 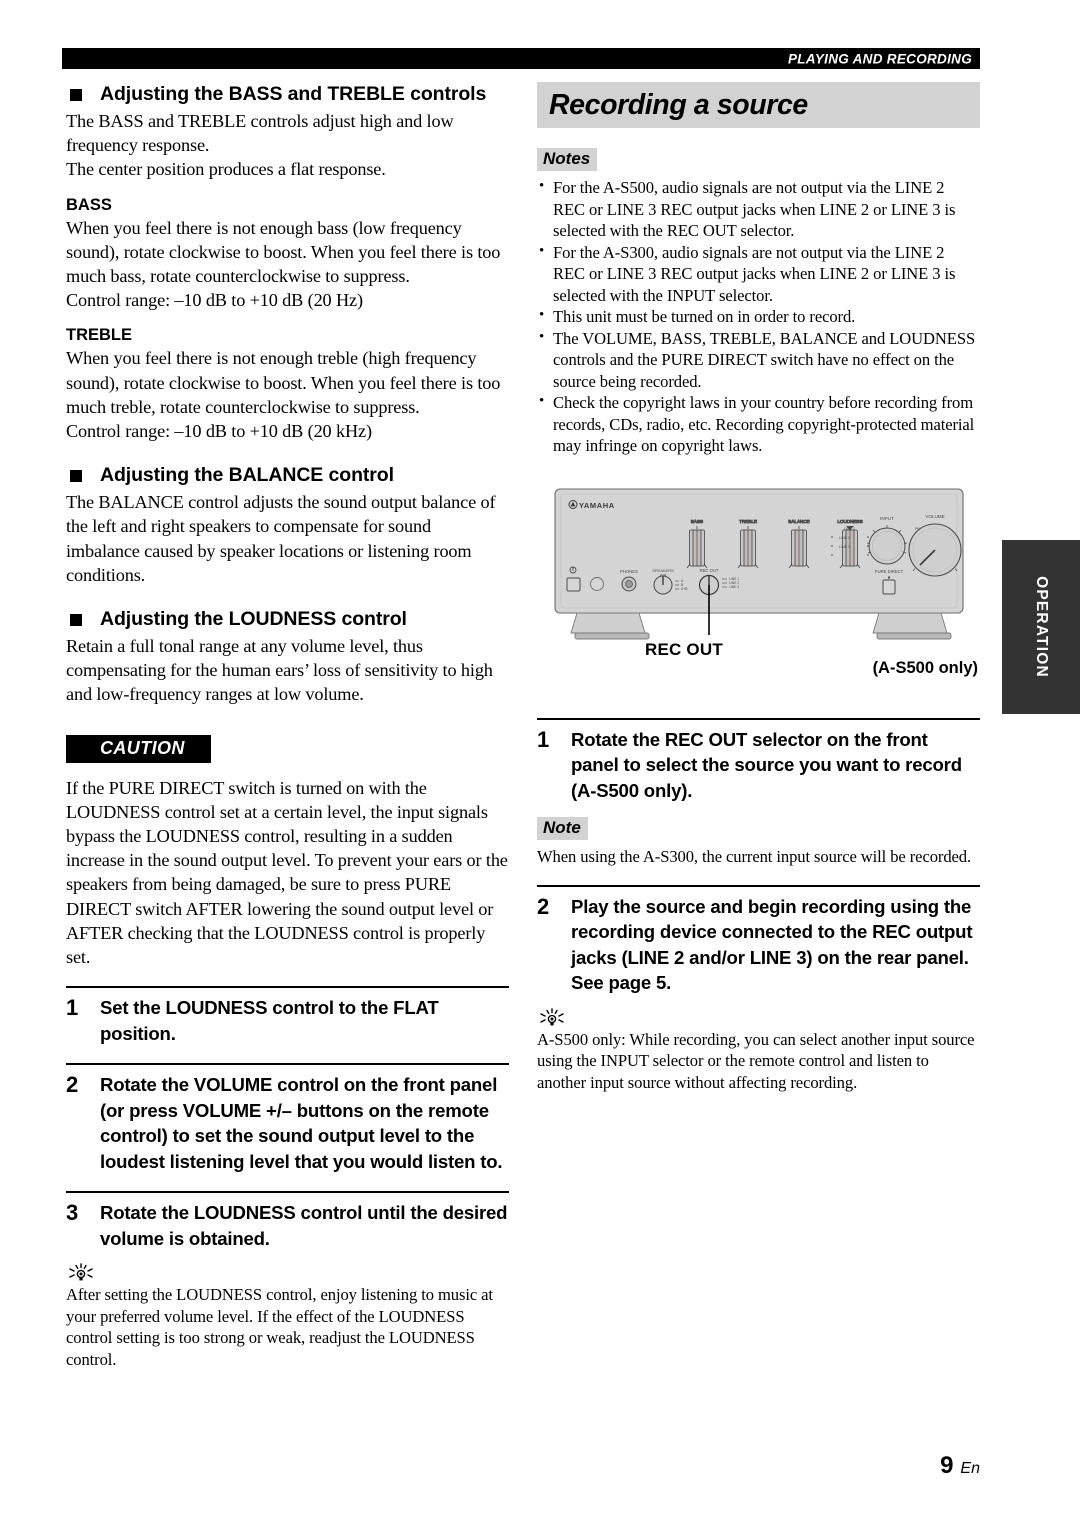 What do you see at coordinates (879, 58) in the screenshot?
I see `page-header-title: PLAYING AND RECORDING` at bounding box center [879, 58].